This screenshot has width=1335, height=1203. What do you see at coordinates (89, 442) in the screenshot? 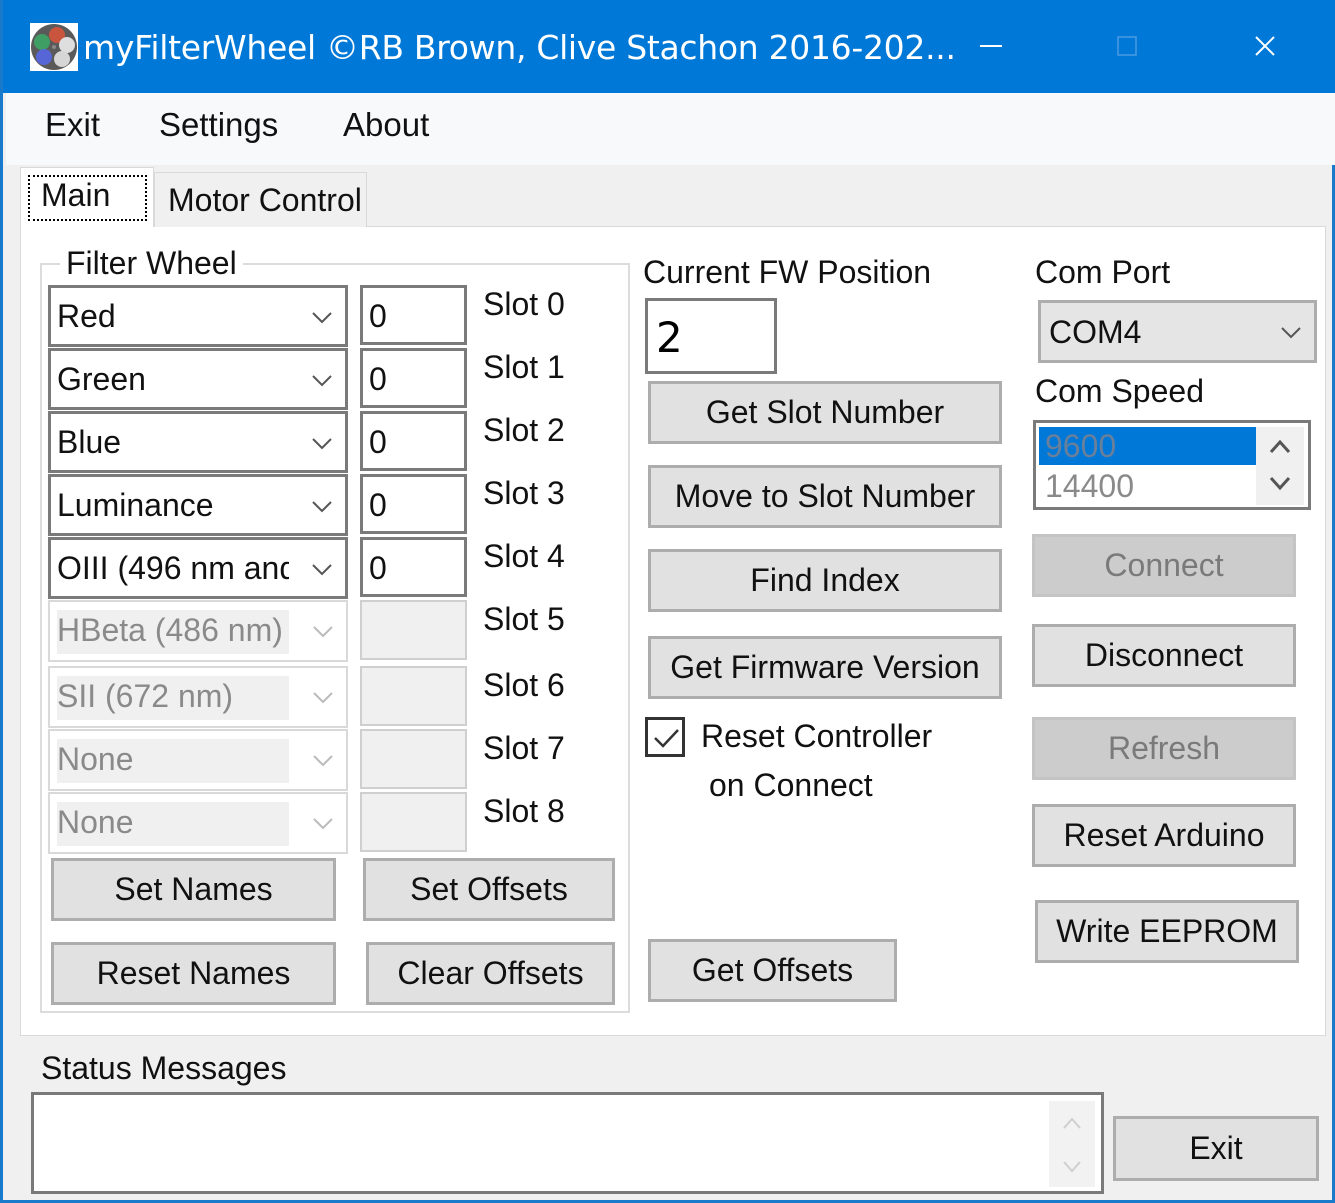
I see `slot-2-filter-value: Blue` at bounding box center [89, 442].